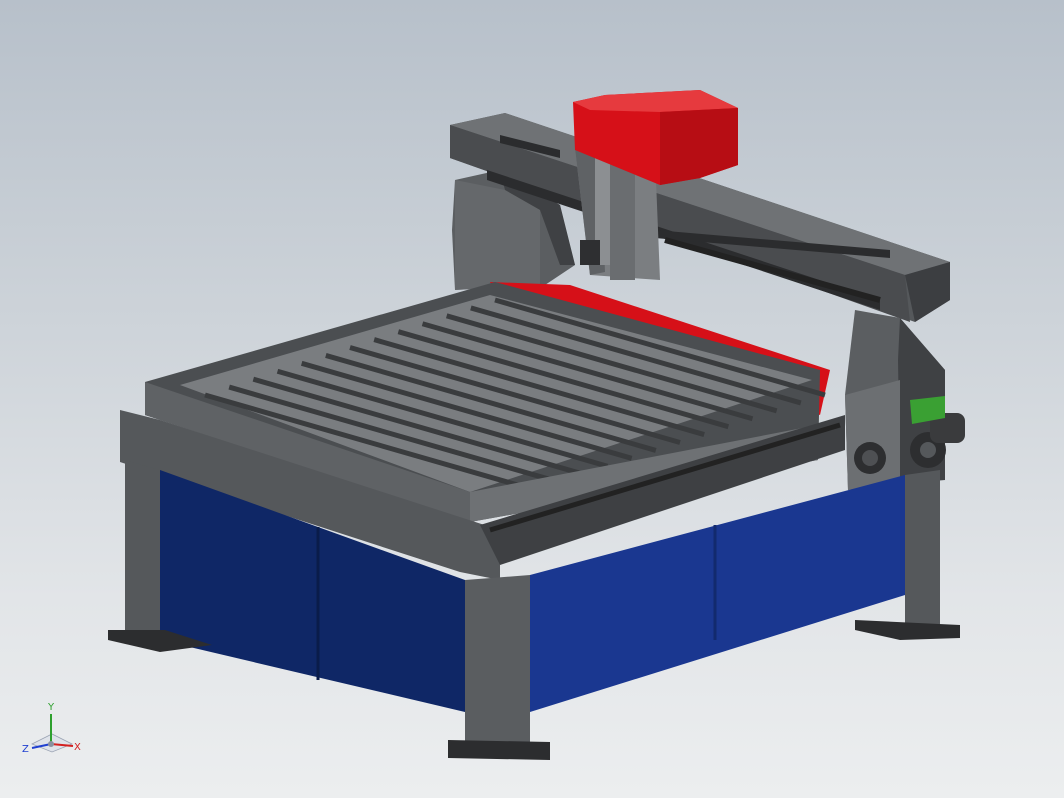 This screenshot has height=798, width=1064. I want to click on y-axis-label: Y, so click(51, 707).